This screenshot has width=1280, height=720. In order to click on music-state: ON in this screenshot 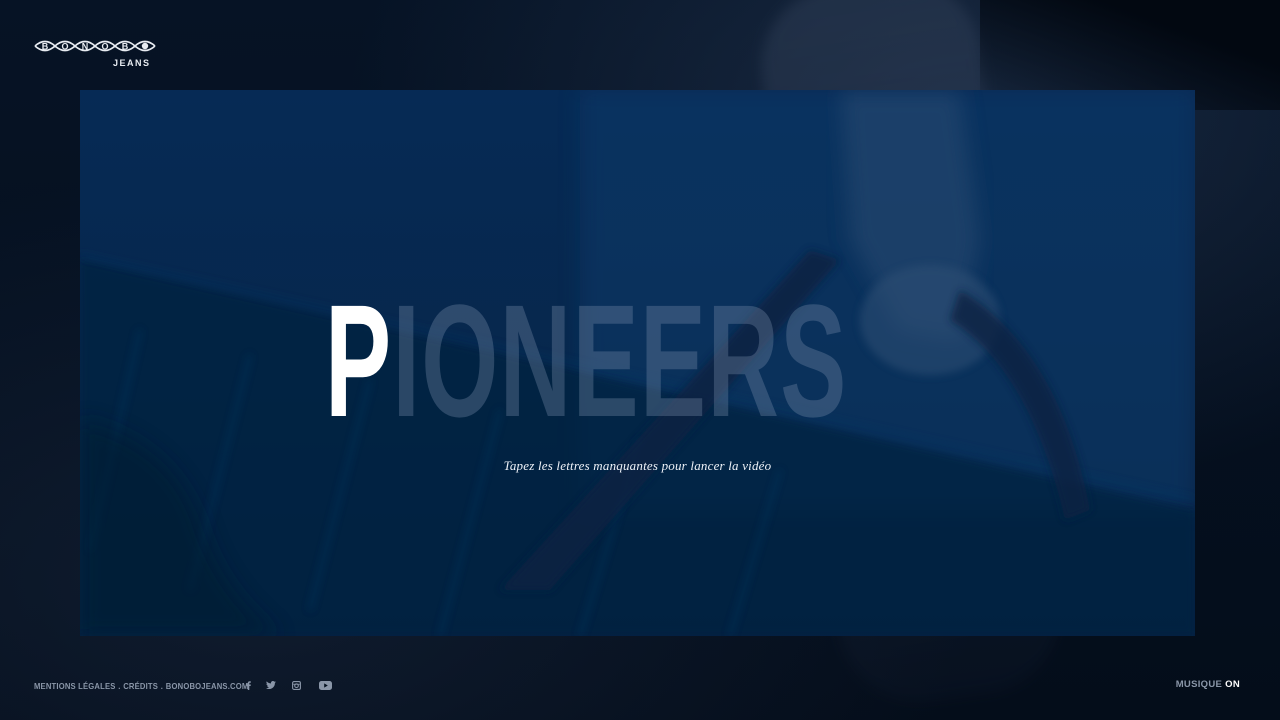, I will do `click(1232, 684)`.